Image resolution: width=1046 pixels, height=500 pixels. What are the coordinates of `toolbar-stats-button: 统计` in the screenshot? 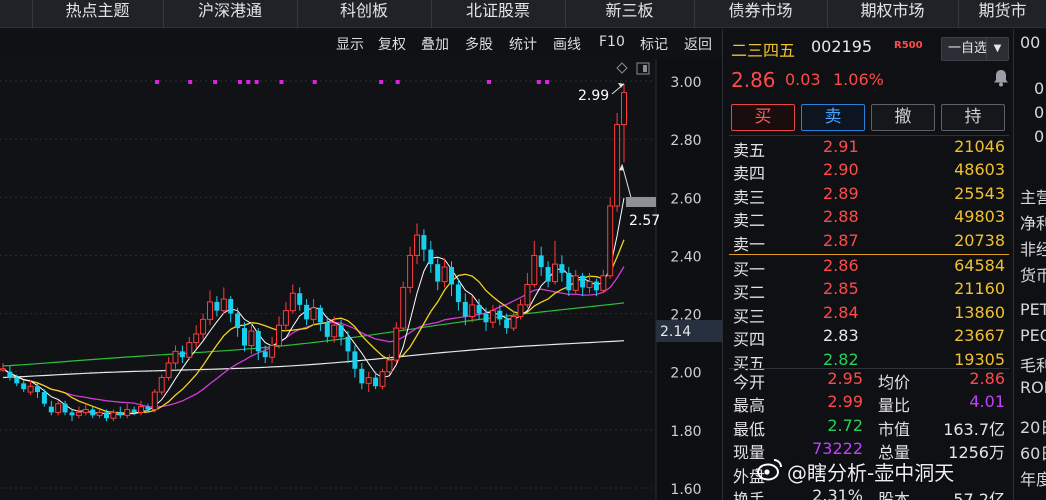 It's located at (523, 44).